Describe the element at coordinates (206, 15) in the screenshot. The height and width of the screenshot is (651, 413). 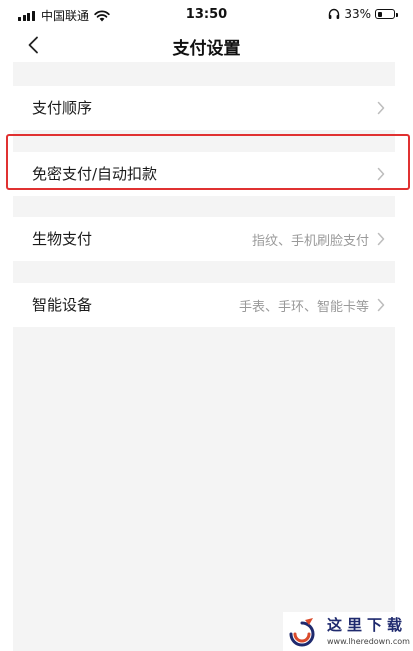
I see `status-bar: 中国联通 13:50 33%` at that location.